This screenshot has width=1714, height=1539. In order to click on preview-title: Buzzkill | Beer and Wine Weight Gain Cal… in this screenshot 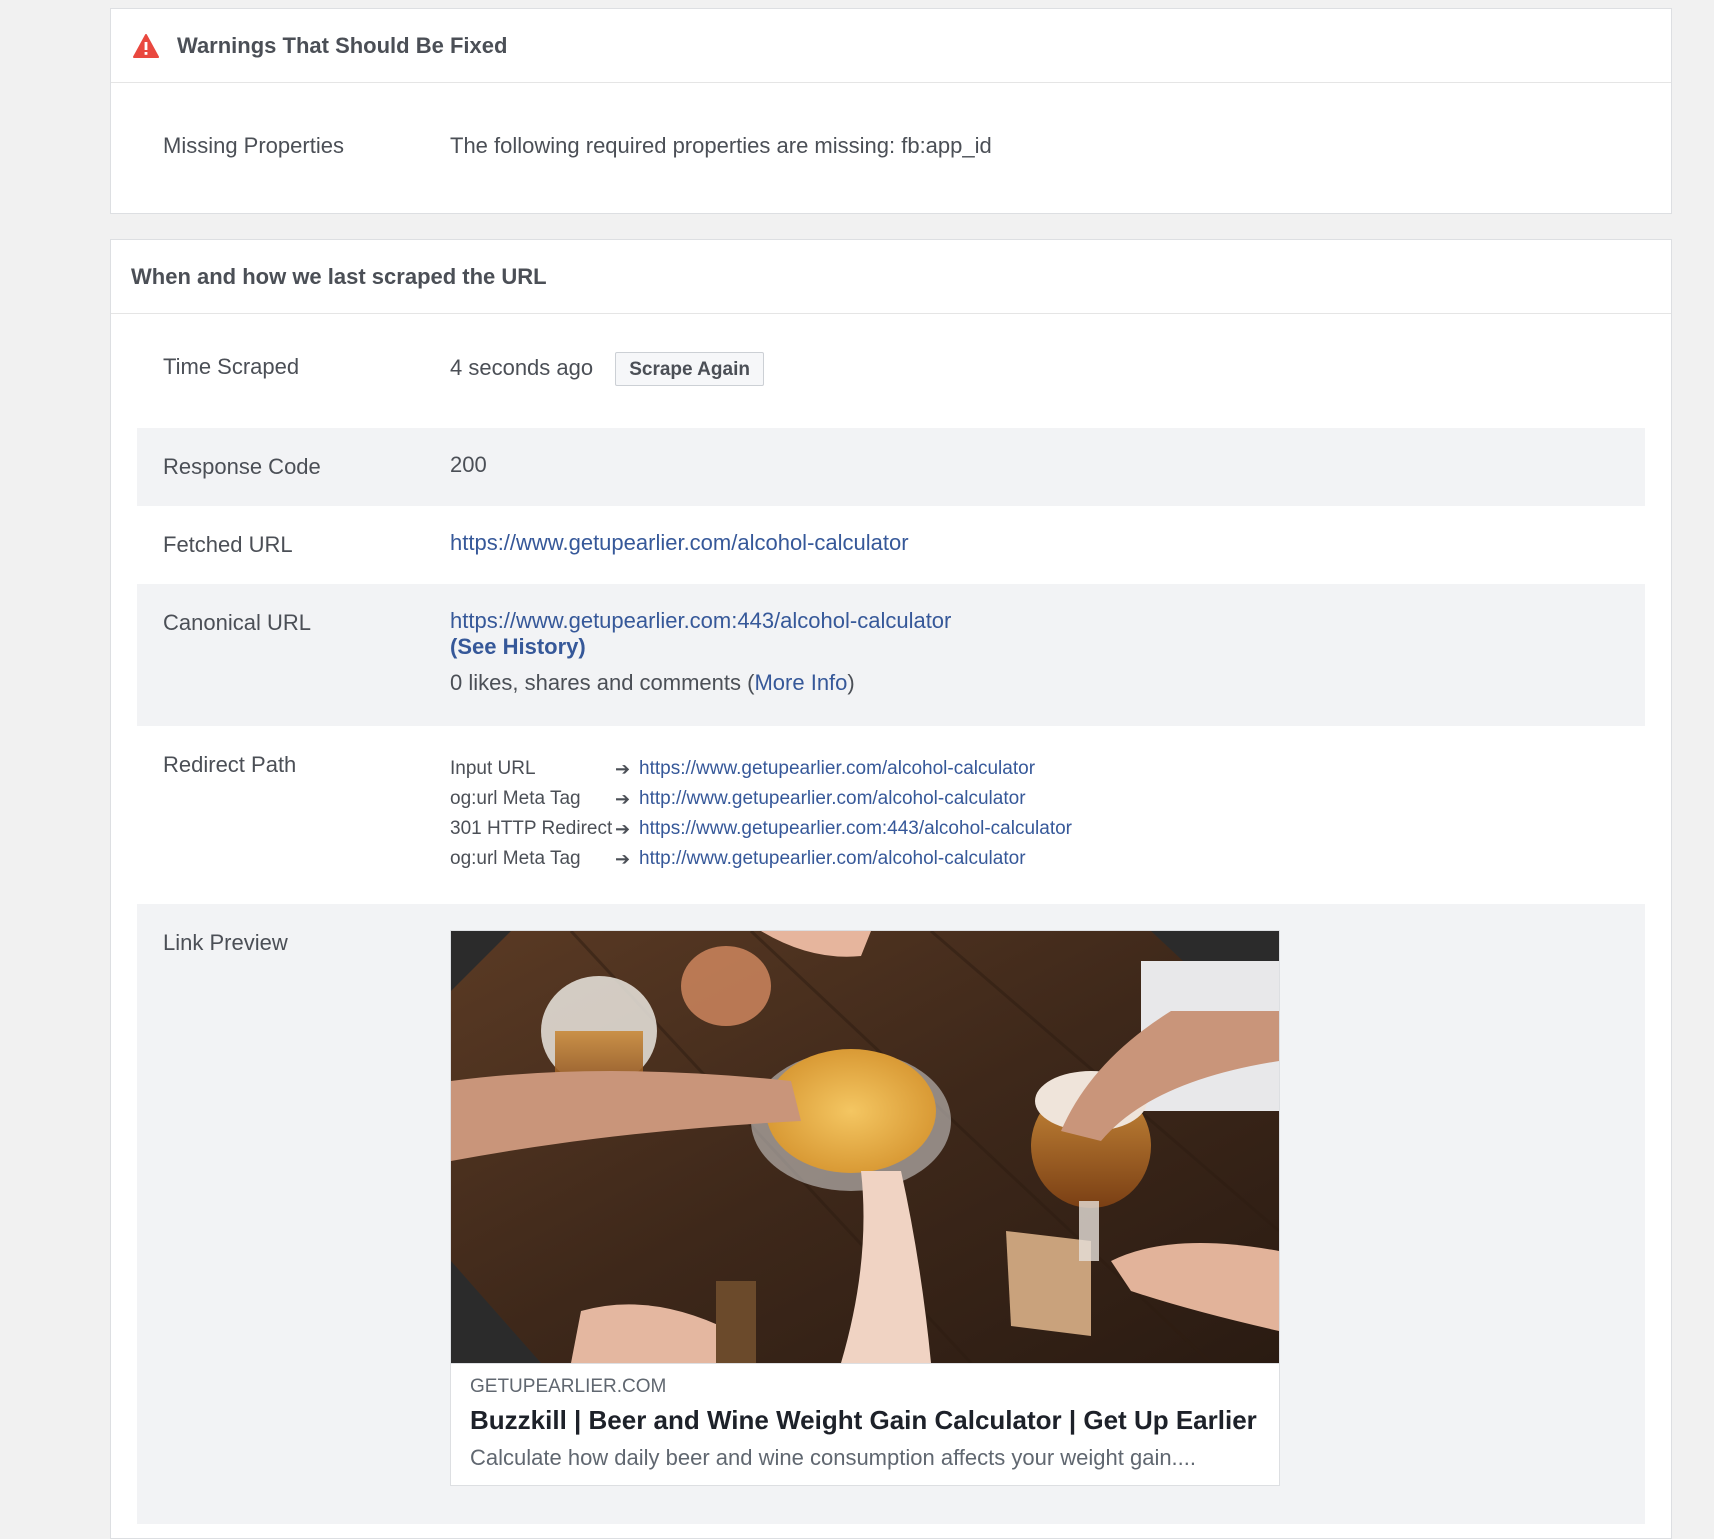, I will do `click(863, 1420)`.